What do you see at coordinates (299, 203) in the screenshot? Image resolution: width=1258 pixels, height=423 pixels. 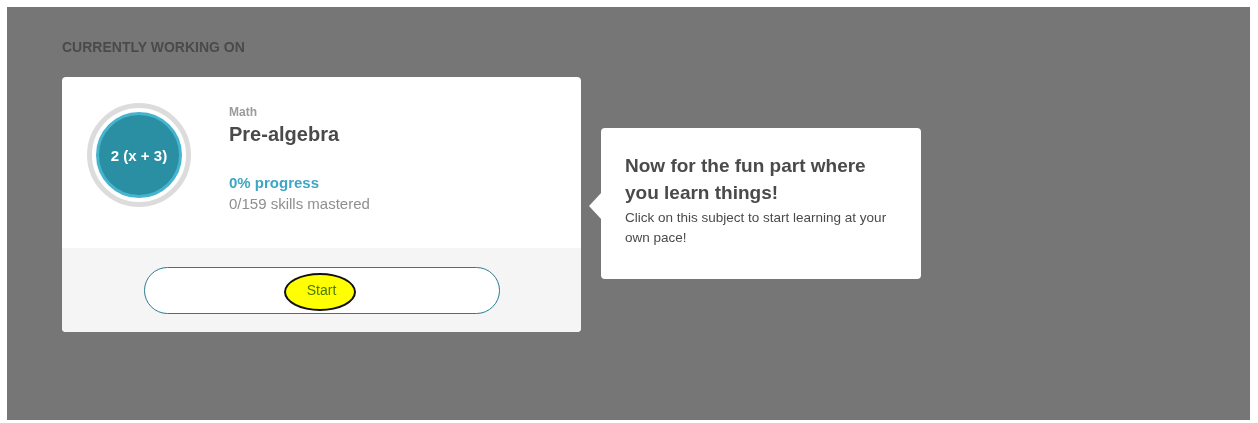 I see `skills-count: 0/159 skills mastered` at bounding box center [299, 203].